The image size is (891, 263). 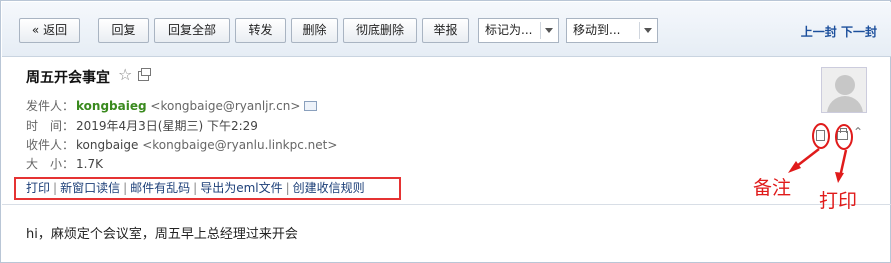 I want to click on popout-icon, so click(x=144, y=74).